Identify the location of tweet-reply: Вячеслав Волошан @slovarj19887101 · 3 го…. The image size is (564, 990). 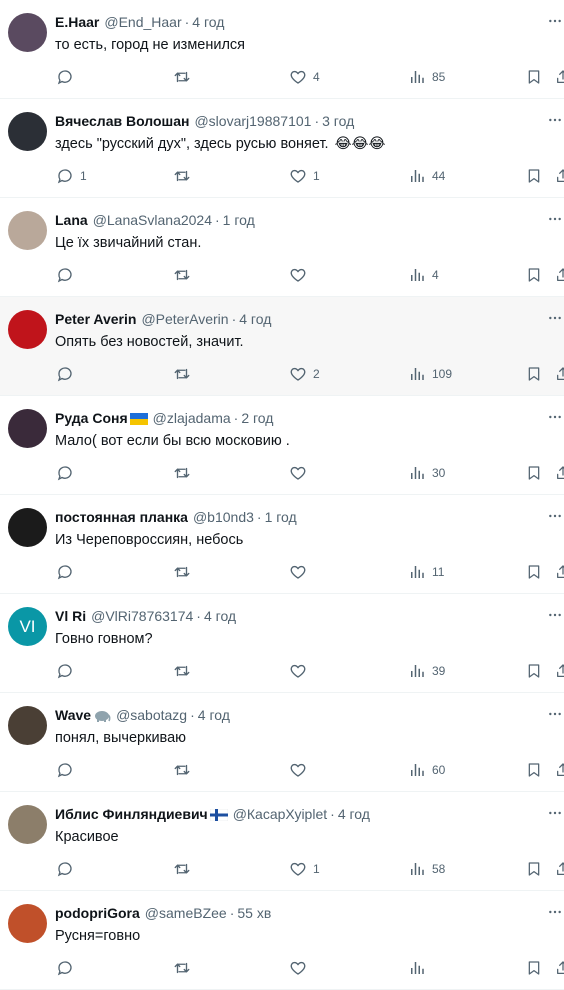
(282, 148).